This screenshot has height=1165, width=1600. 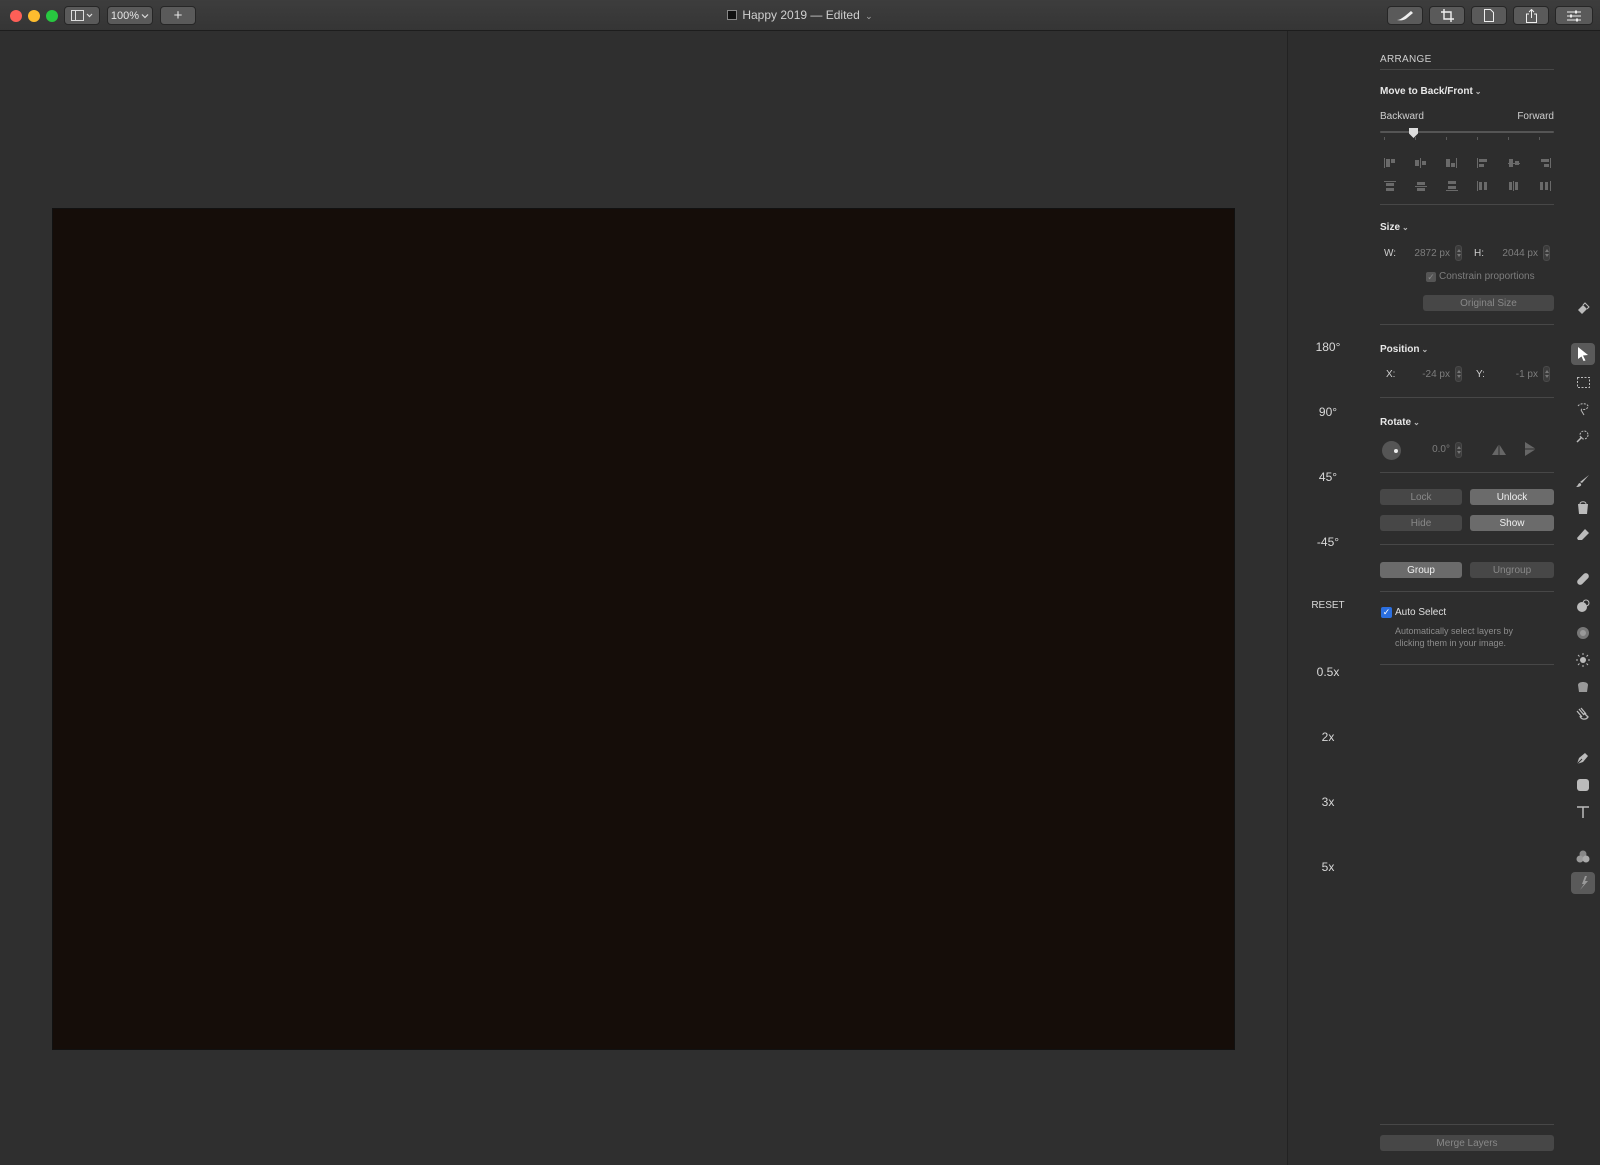 I want to click on height-stepper, so click(x=1546, y=253).